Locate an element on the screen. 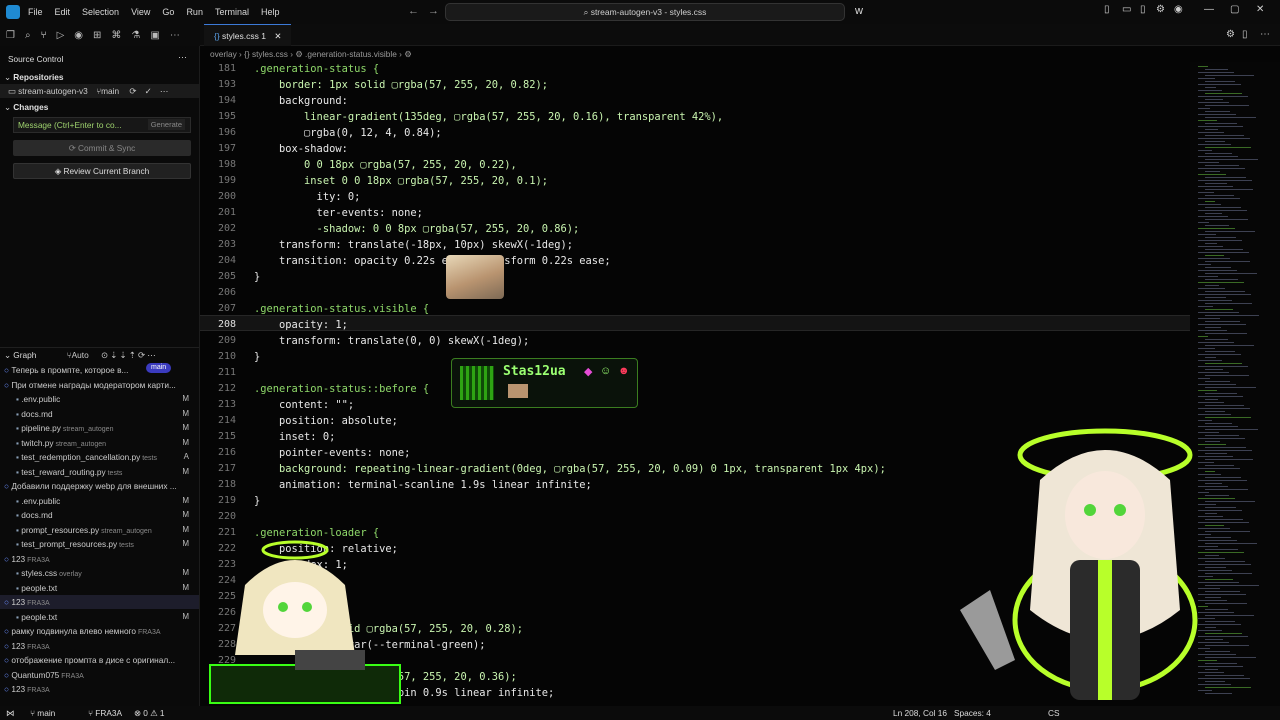  more-actions-icon: ⋯ is located at coordinates (1265, 34).